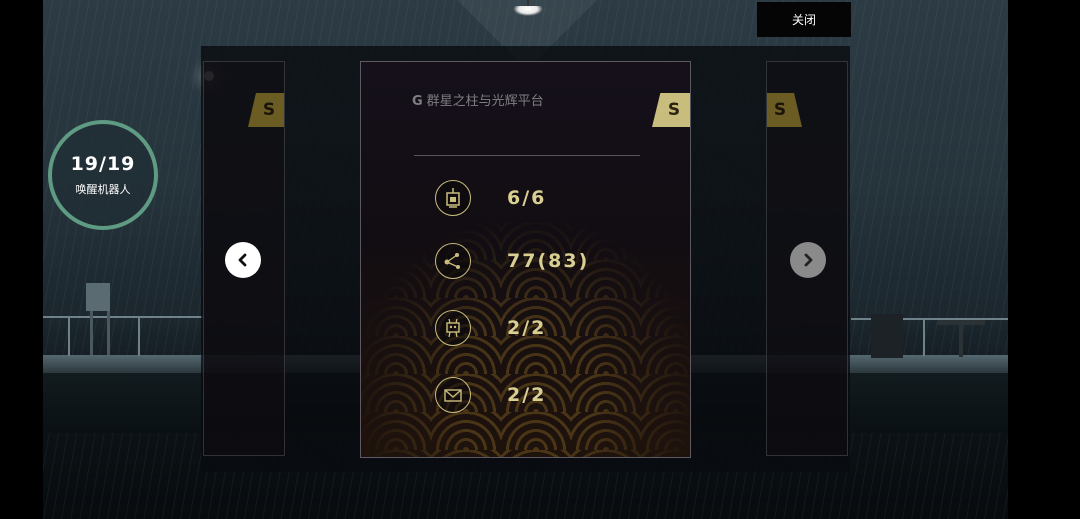 This screenshot has width=1080, height=519. I want to click on background-robot, so click(98, 297).